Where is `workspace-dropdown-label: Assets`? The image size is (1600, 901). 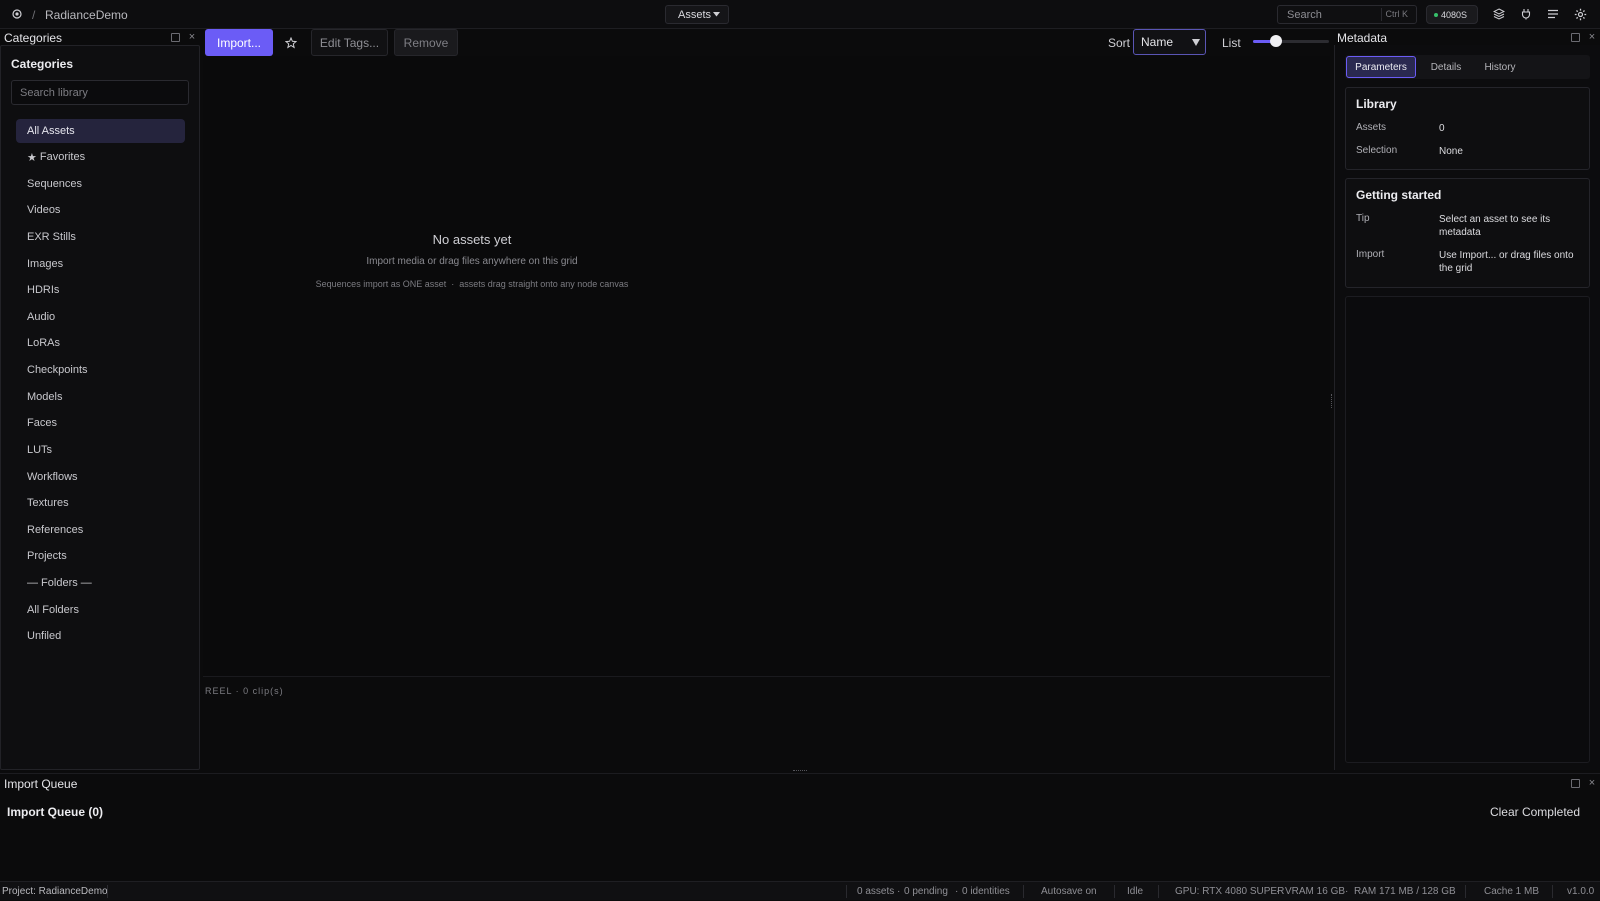 workspace-dropdown-label: Assets is located at coordinates (695, 14).